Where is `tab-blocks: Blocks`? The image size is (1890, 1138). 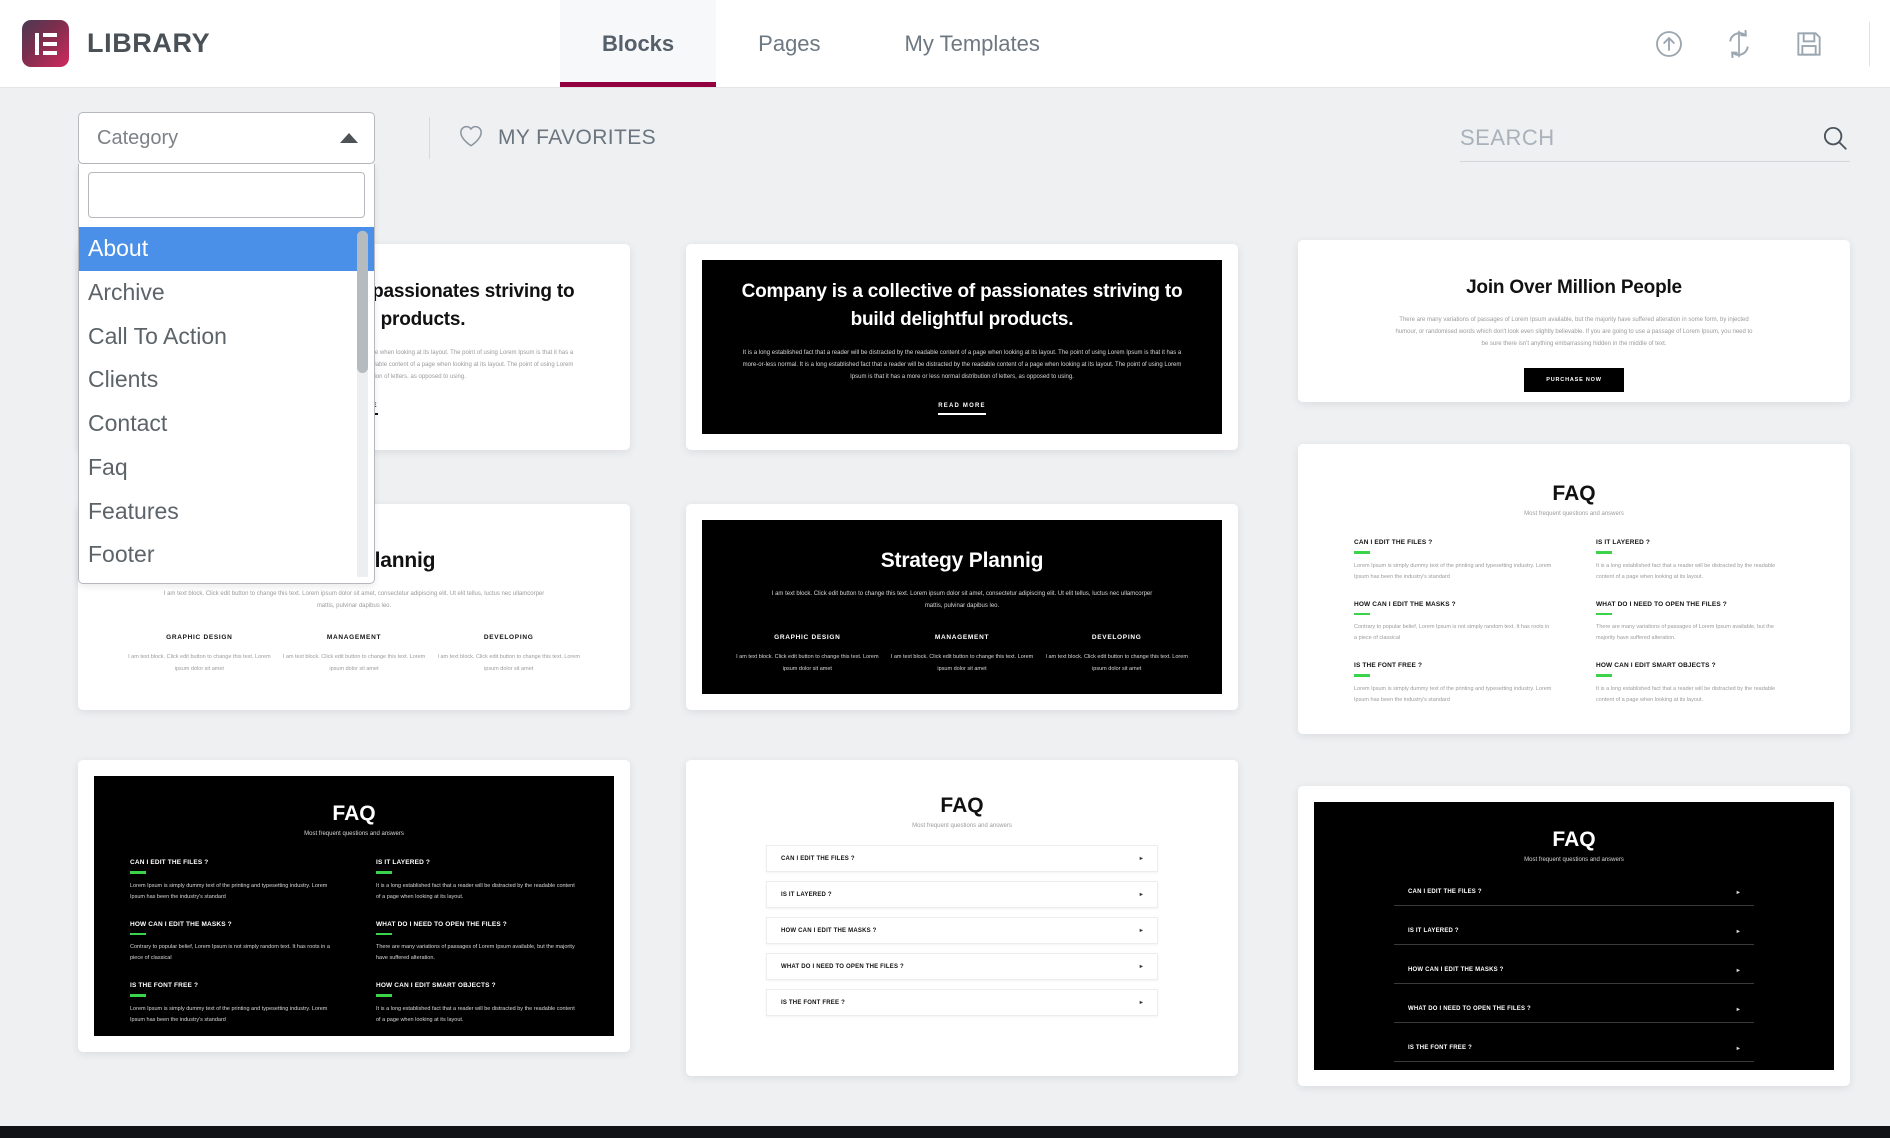 tab-blocks: Blocks is located at coordinates (638, 43).